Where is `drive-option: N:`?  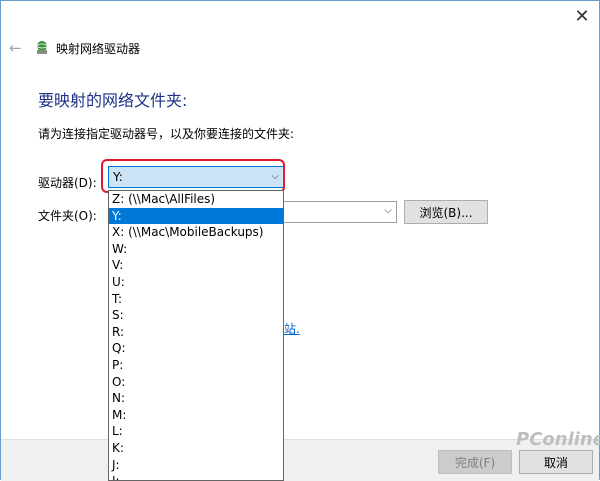
drive-option: N: is located at coordinates (196, 398).